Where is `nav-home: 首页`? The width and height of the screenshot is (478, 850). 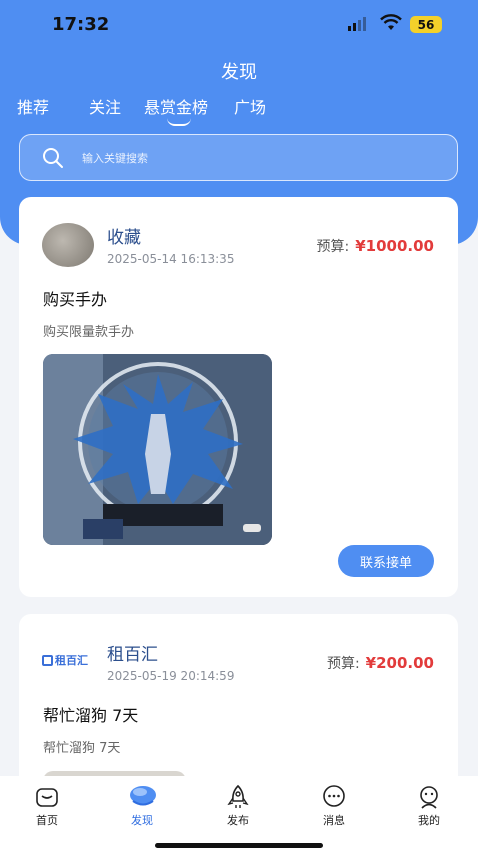 nav-home: 首页 is located at coordinates (47, 806).